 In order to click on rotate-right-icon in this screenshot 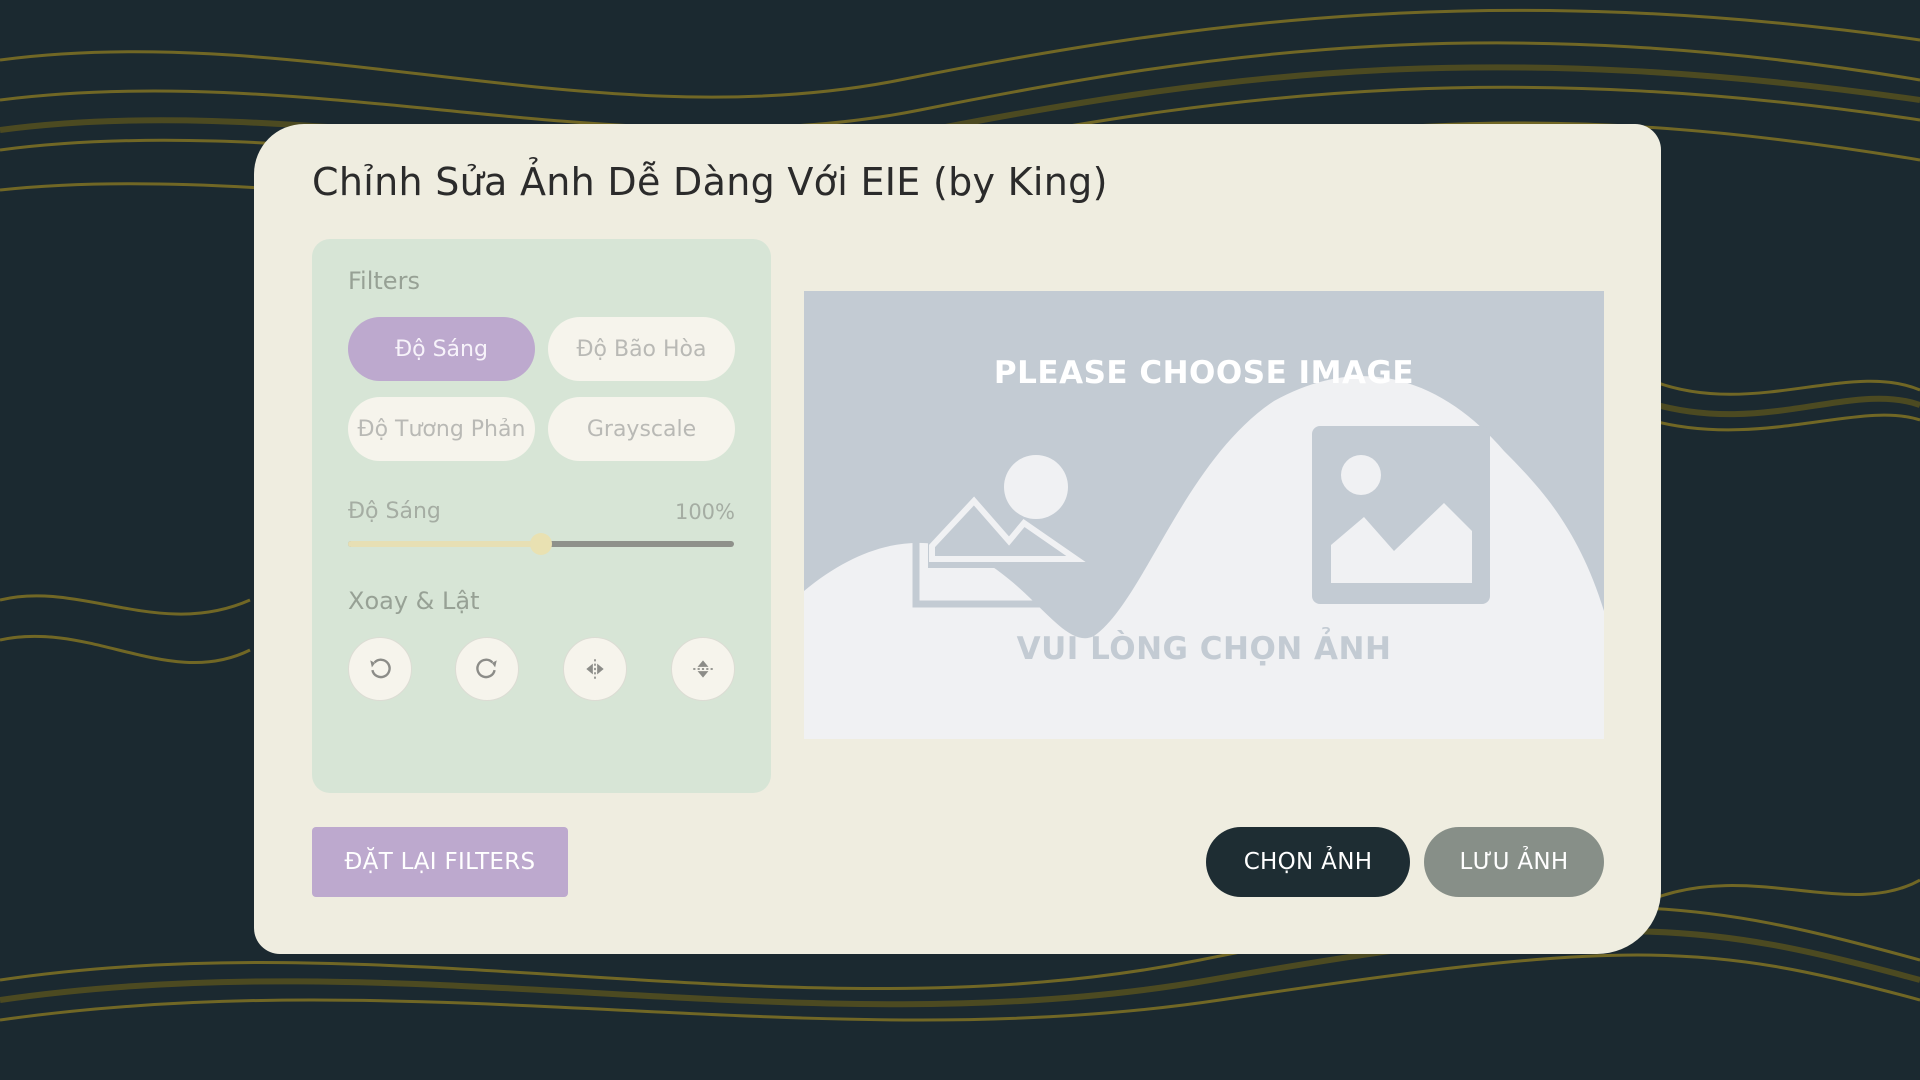, I will do `click(486, 668)`.